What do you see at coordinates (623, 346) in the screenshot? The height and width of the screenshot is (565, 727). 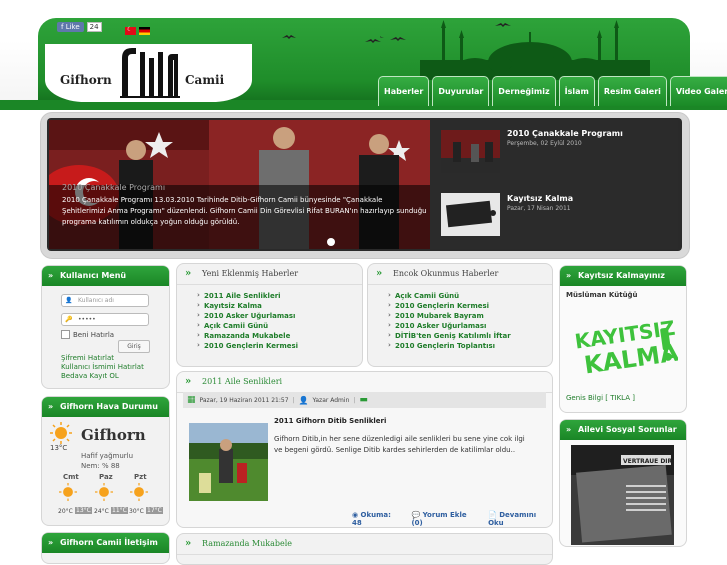 I see `kayitsiz-kalma-logo: KAYITSIZ KALMA` at bounding box center [623, 346].